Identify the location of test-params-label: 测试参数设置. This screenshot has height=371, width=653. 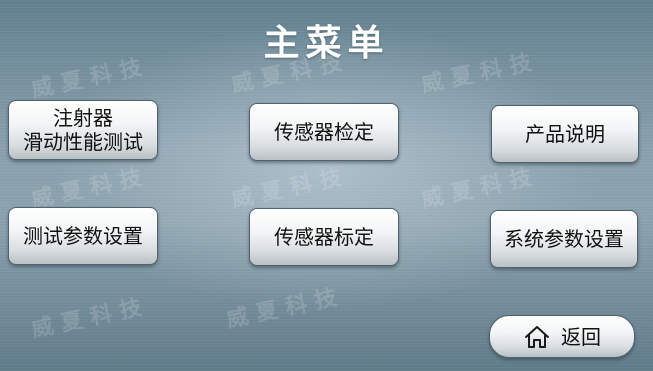
(83, 236).